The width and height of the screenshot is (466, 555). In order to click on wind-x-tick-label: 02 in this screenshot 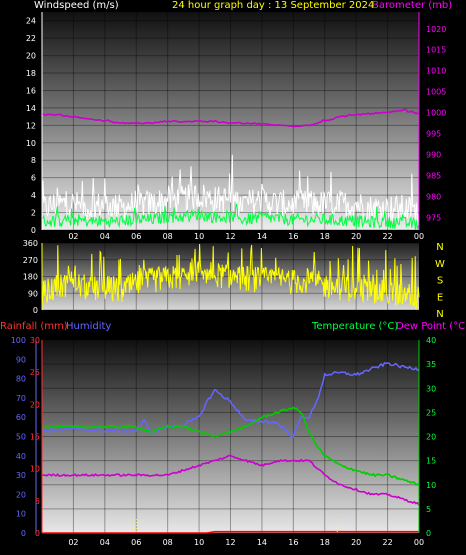, I will do `click(73, 236)`.